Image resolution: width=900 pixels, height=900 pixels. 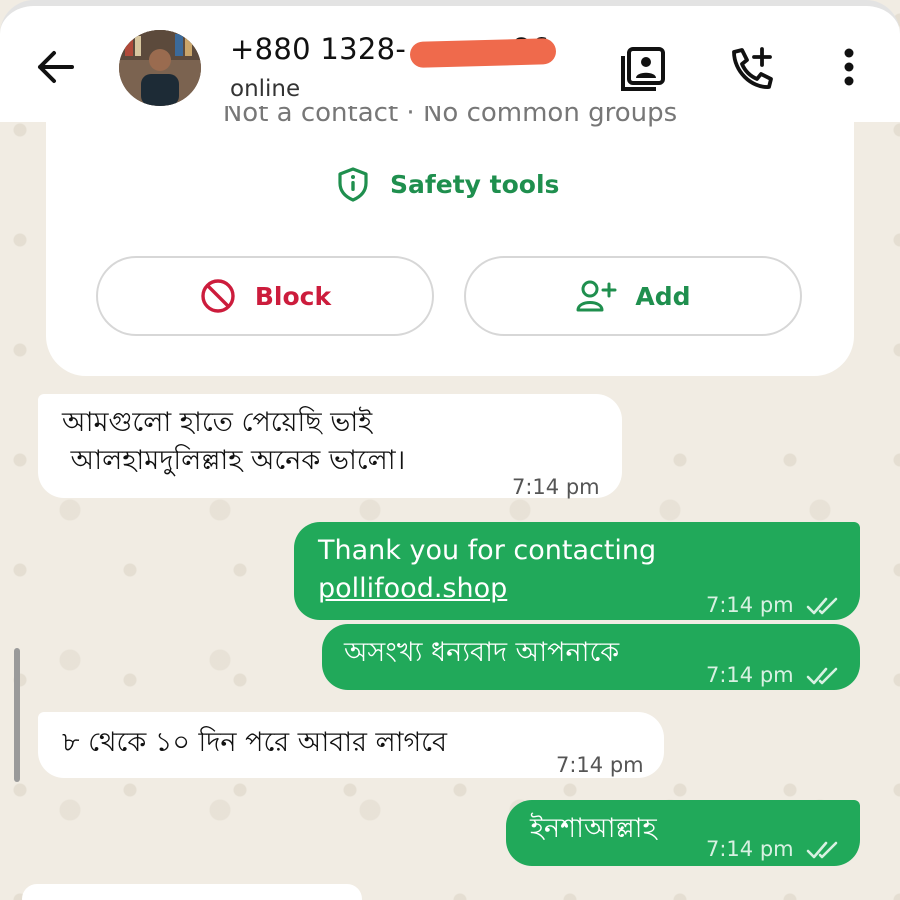 I want to click on message-text: অসংখ্য ধন্যবাদ আপনাকে, so click(x=482, y=652).